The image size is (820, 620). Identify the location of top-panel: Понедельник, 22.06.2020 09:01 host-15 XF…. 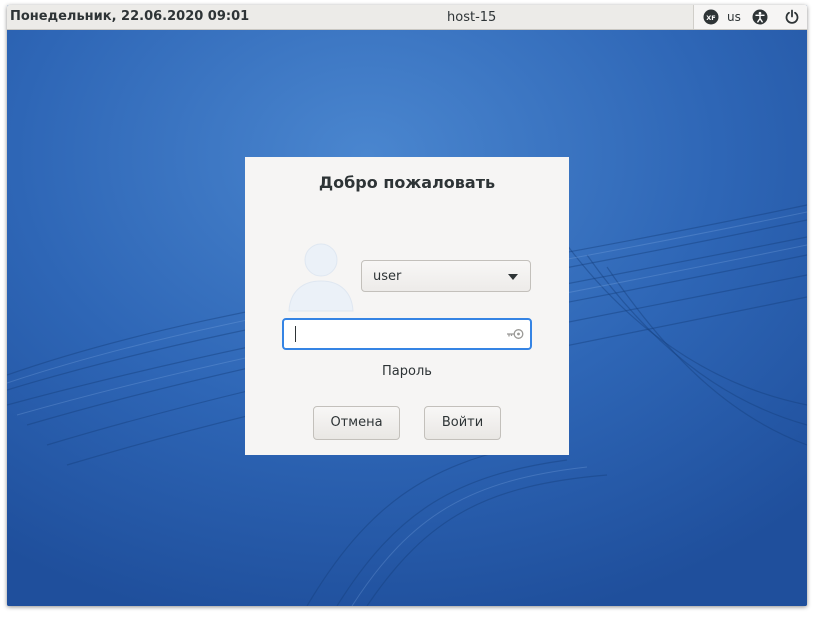
(407, 17).